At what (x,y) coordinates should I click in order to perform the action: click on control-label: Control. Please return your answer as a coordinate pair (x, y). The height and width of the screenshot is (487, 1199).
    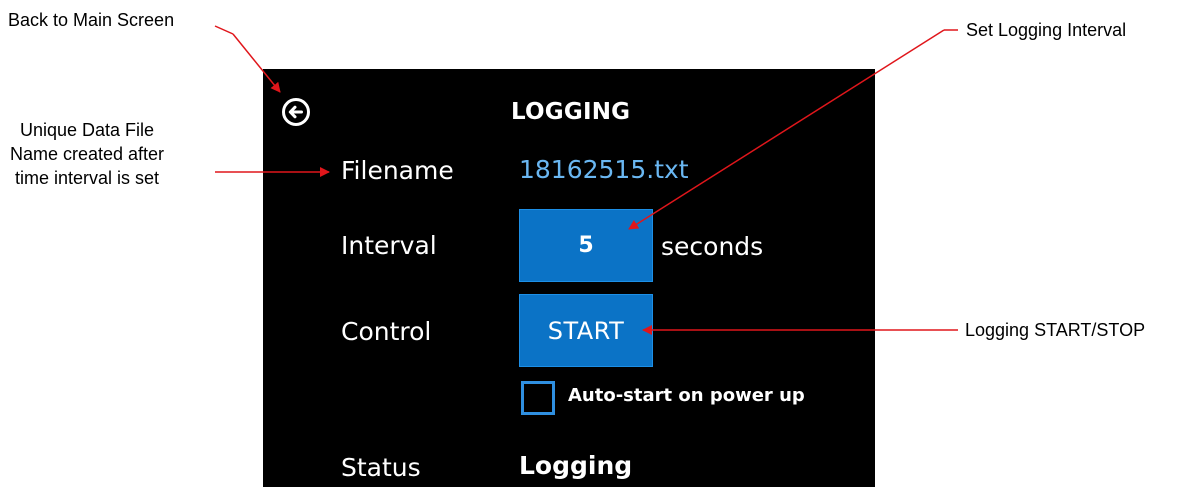
    Looking at the image, I should click on (386, 331).